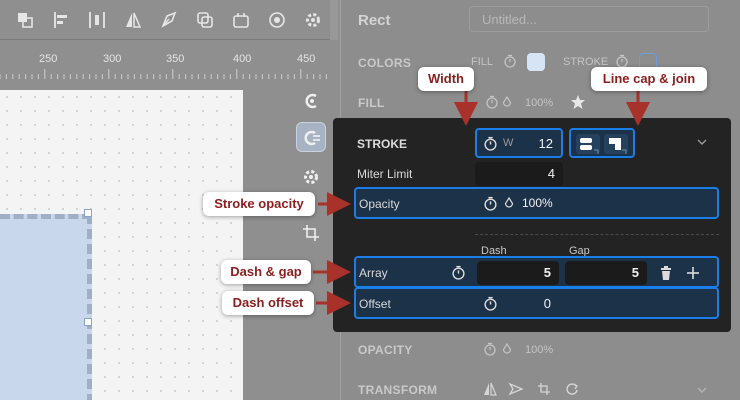 This screenshot has width=740, height=400. Describe the element at coordinates (259, 204) in the screenshot. I see `callout-stroke-opacity: Stroke opacity` at that location.